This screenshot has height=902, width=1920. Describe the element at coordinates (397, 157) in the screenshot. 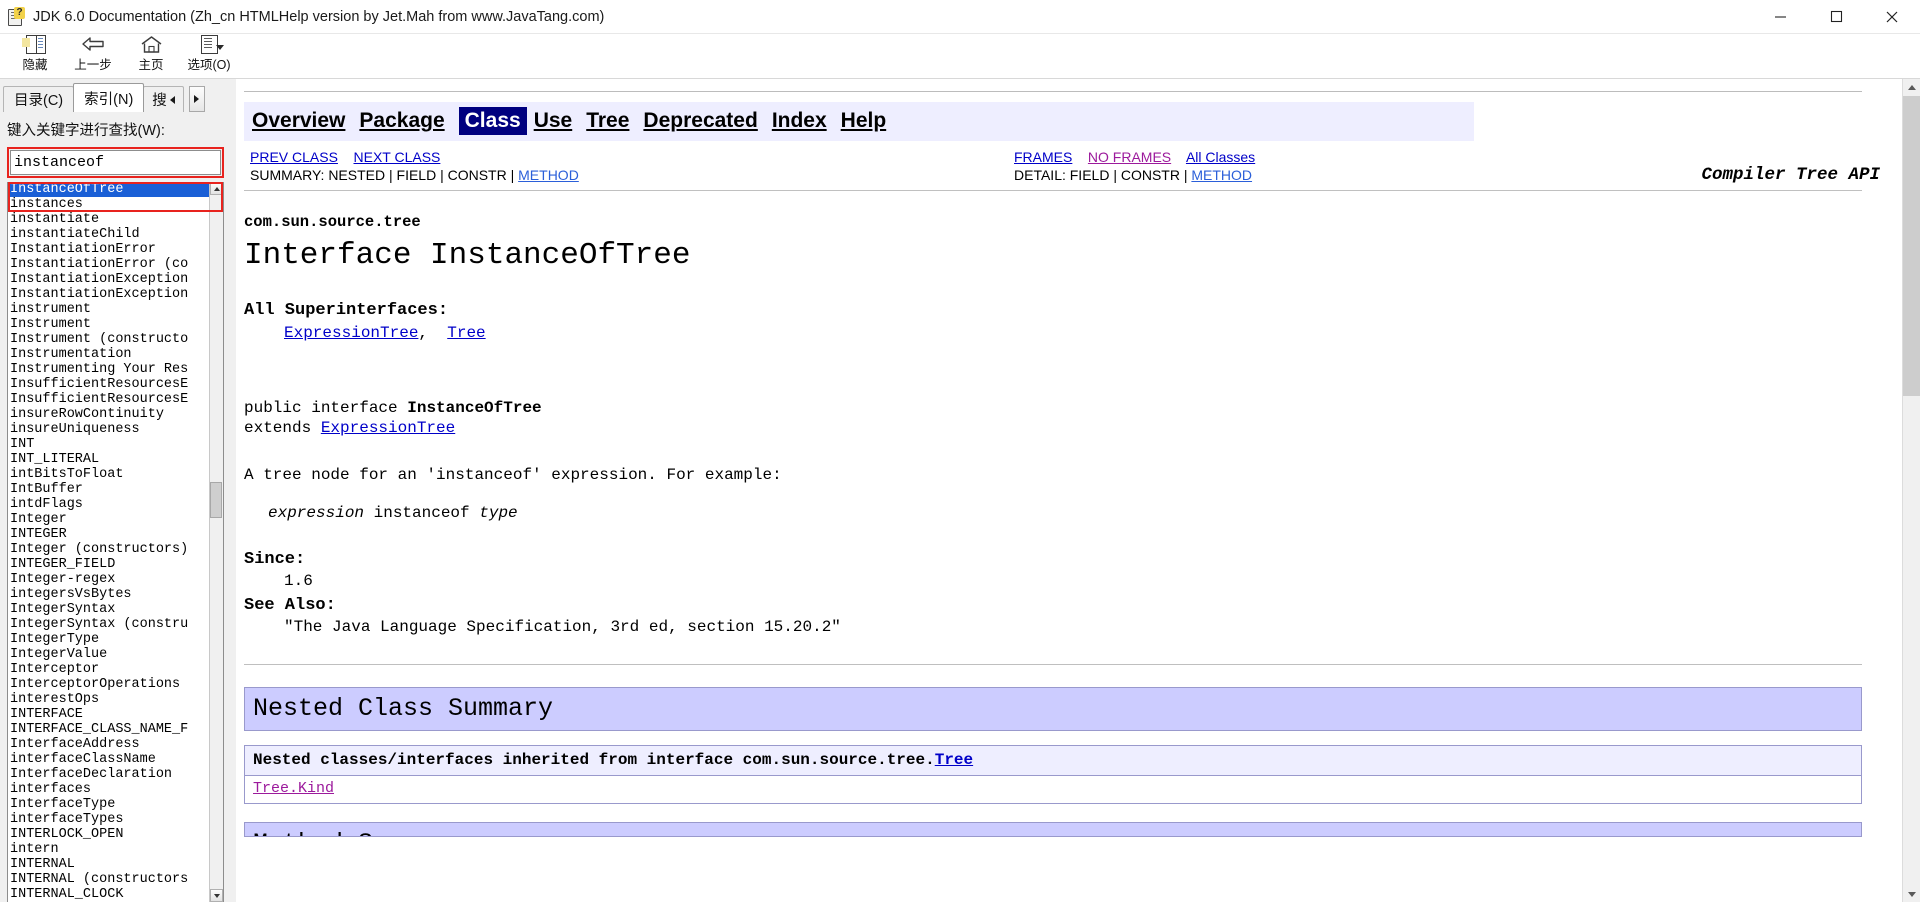

I see `next-class-link: NEXT CLASS` at that location.